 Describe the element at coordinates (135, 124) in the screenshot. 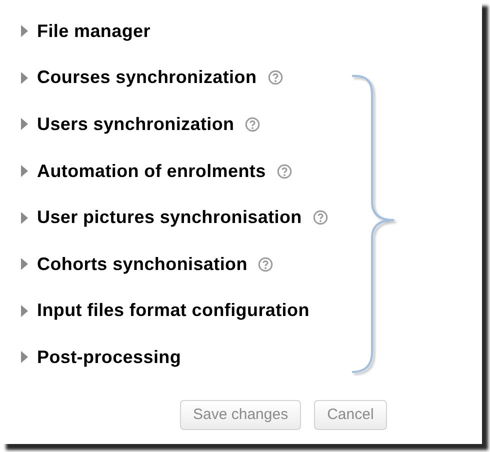

I see `section-heading: Users synchronization` at that location.